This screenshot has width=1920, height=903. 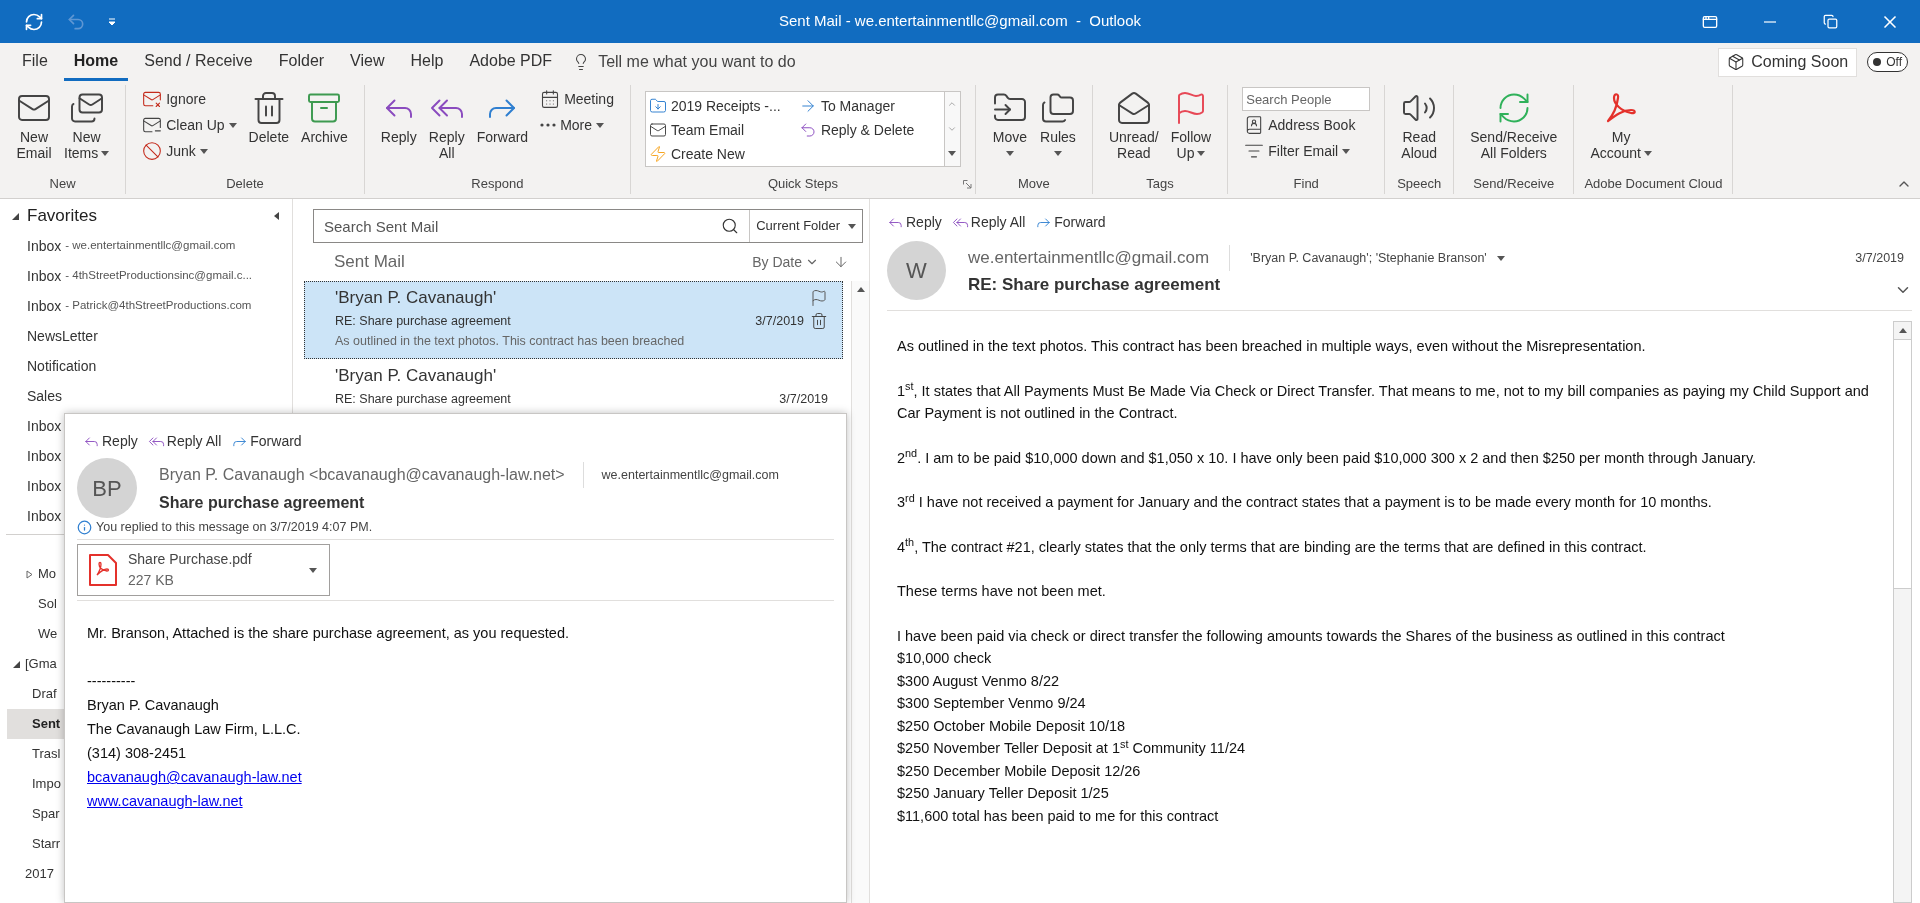 What do you see at coordinates (690, 475) in the screenshot?
I see `recipient-address: we.entertainmentllc@gmail.com` at bounding box center [690, 475].